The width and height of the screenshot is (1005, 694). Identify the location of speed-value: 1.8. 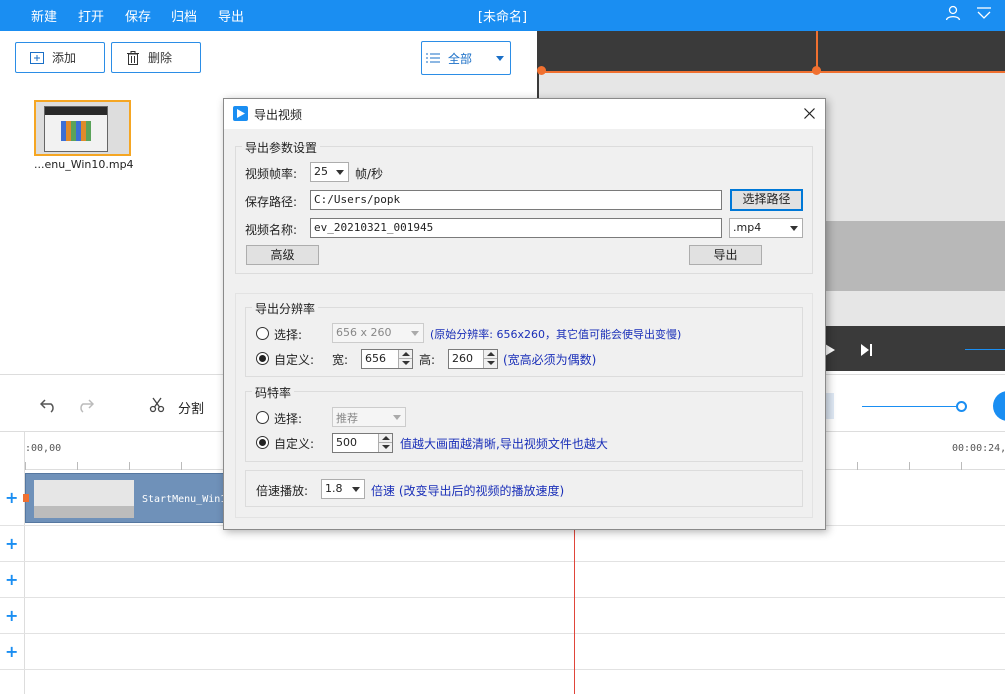
(334, 488).